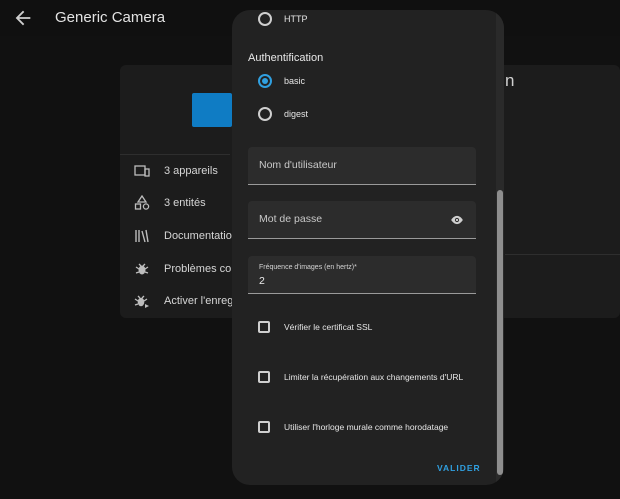 Image resolution: width=620 pixels, height=499 pixels. What do you see at coordinates (362, 166) in the screenshot?
I see `username-field: Nom d'utilisateur` at bounding box center [362, 166].